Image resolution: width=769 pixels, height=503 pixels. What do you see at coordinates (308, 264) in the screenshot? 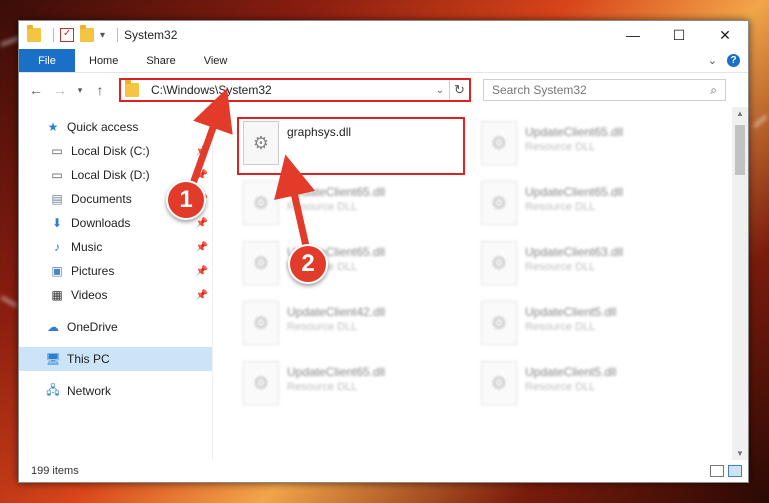
I see `callout-badge-2: 2` at bounding box center [308, 264].